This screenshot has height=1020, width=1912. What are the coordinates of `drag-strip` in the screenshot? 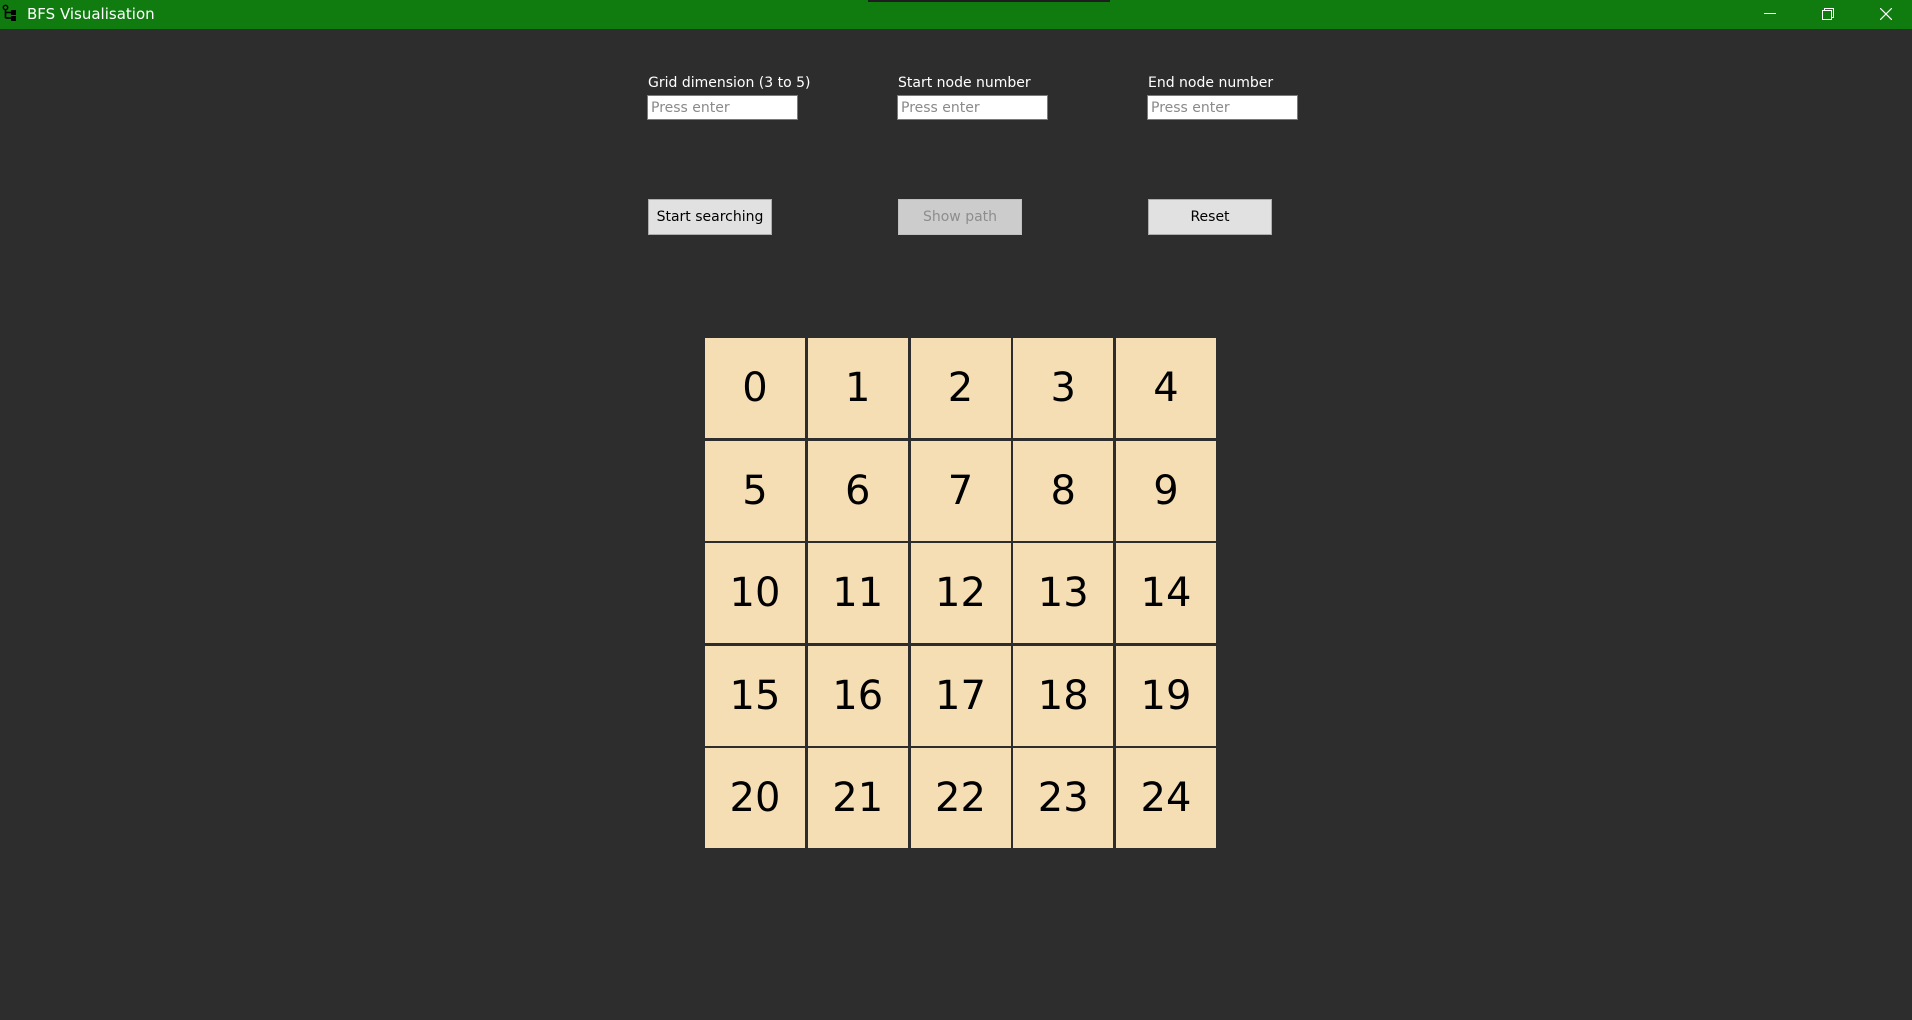 It's located at (989, 1).